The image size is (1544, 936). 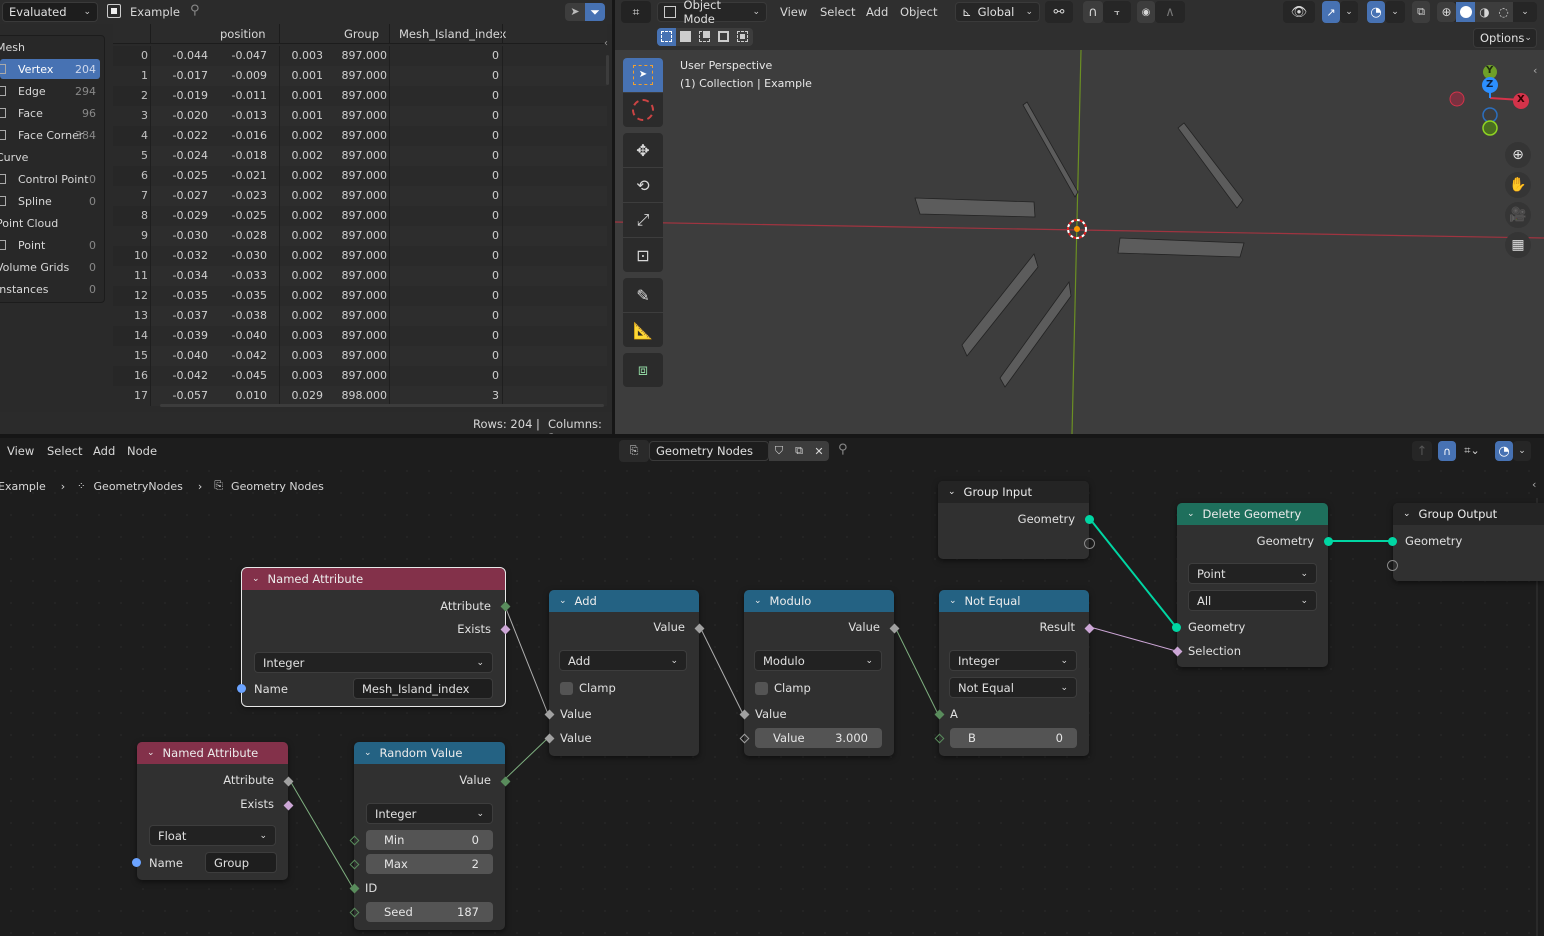 What do you see at coordinates (212, 835) in the screenshot?
I see `data-type-dropdown: Float ⌄` at bounding box center [212, 835].